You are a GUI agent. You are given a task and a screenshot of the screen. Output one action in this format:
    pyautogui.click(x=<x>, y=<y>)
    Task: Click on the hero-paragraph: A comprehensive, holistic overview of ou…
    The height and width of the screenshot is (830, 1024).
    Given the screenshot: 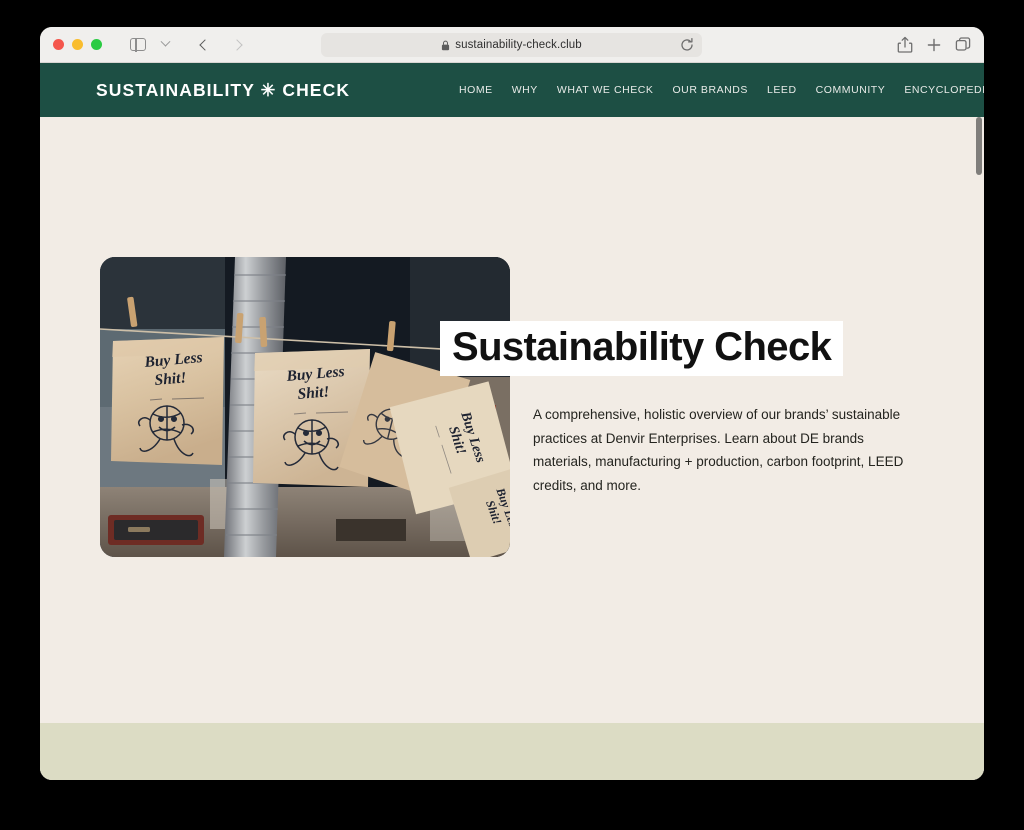 What is the action you would take?
    pyautogui.click(x=718, y=450)
    